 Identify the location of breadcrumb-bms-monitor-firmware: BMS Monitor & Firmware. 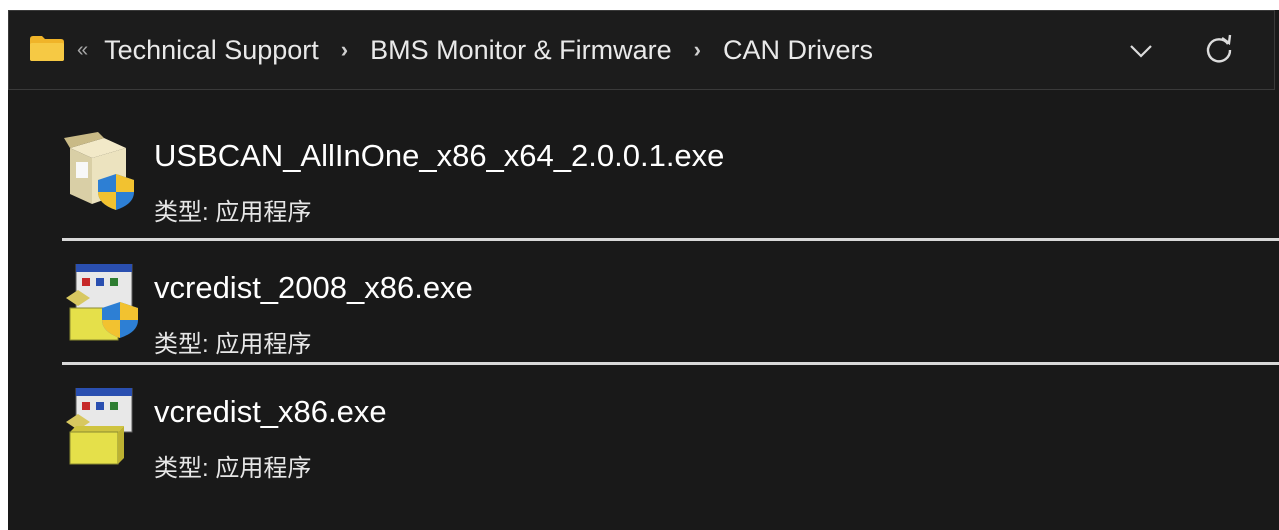
(521, 50).